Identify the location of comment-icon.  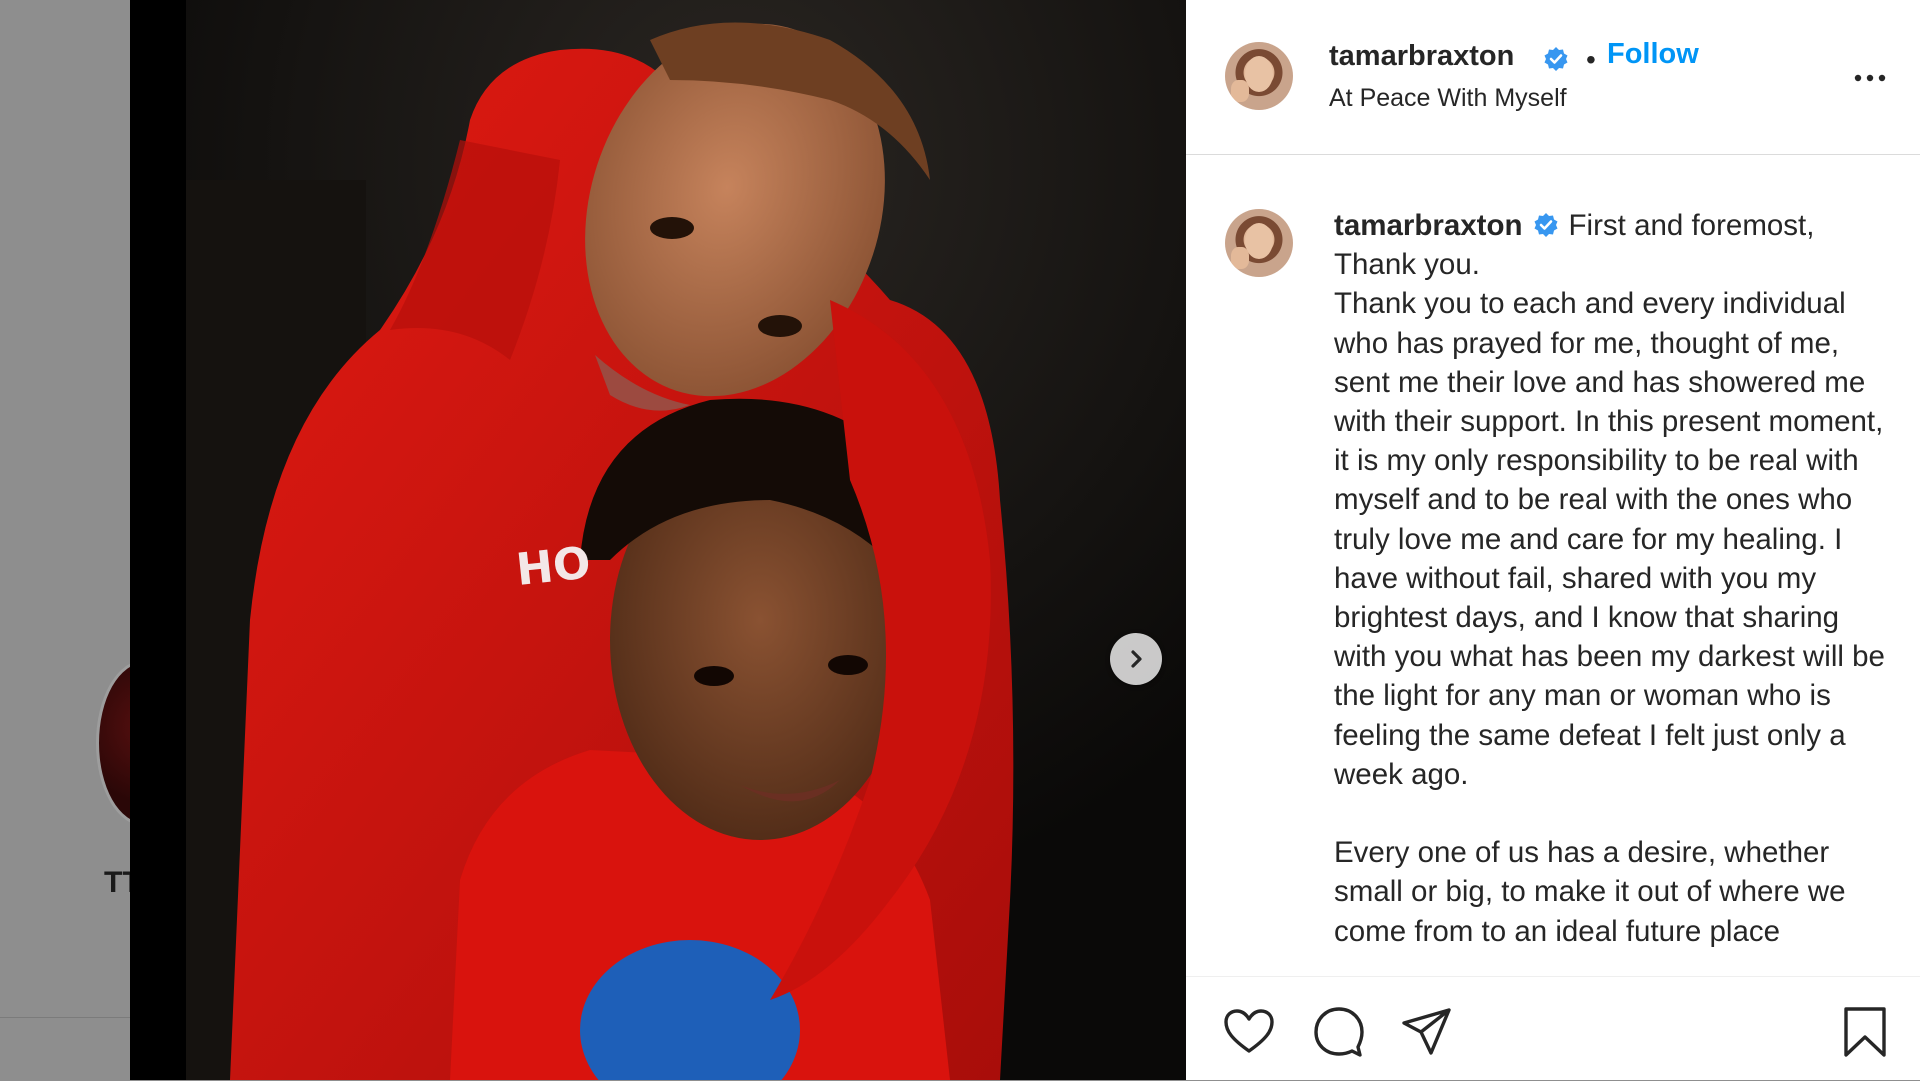
(1339, 1032).